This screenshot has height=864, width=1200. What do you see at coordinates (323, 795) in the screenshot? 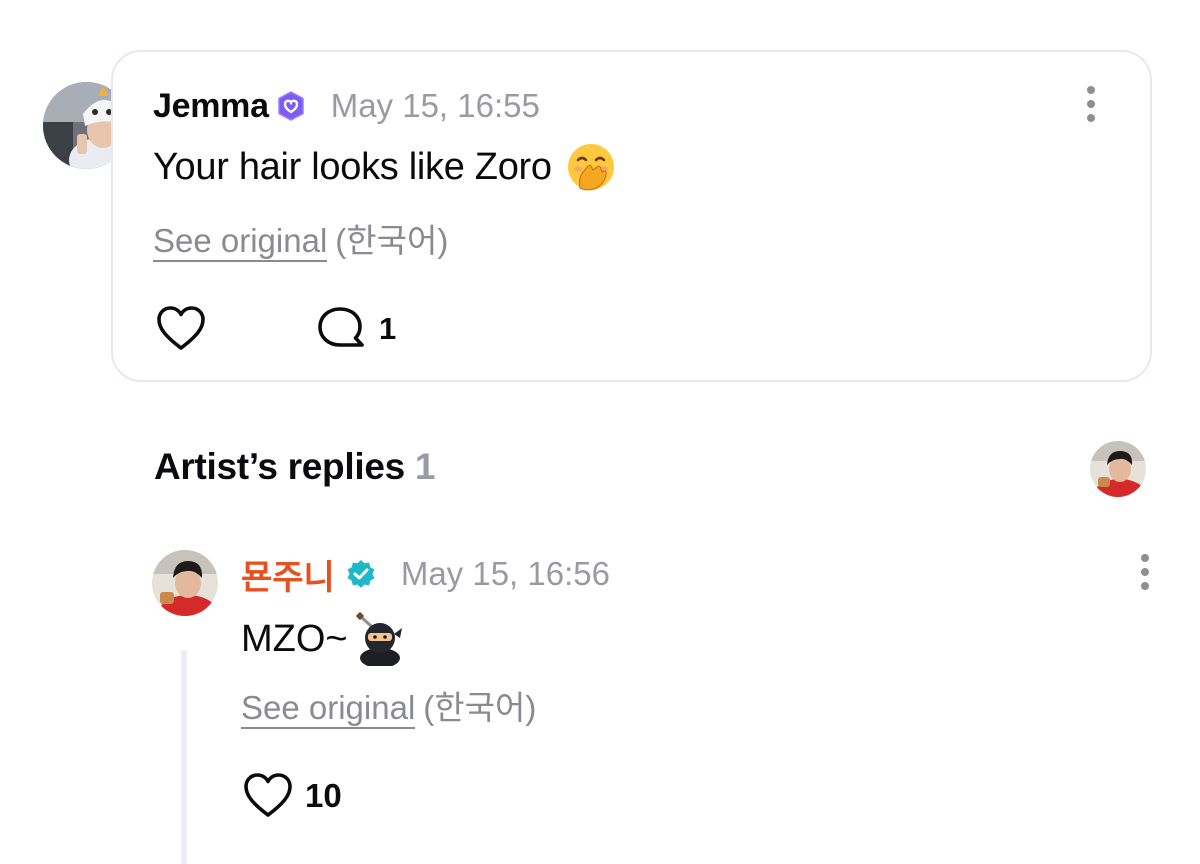
I see `reply-like-count: 10` at bounding box center [323, 795].